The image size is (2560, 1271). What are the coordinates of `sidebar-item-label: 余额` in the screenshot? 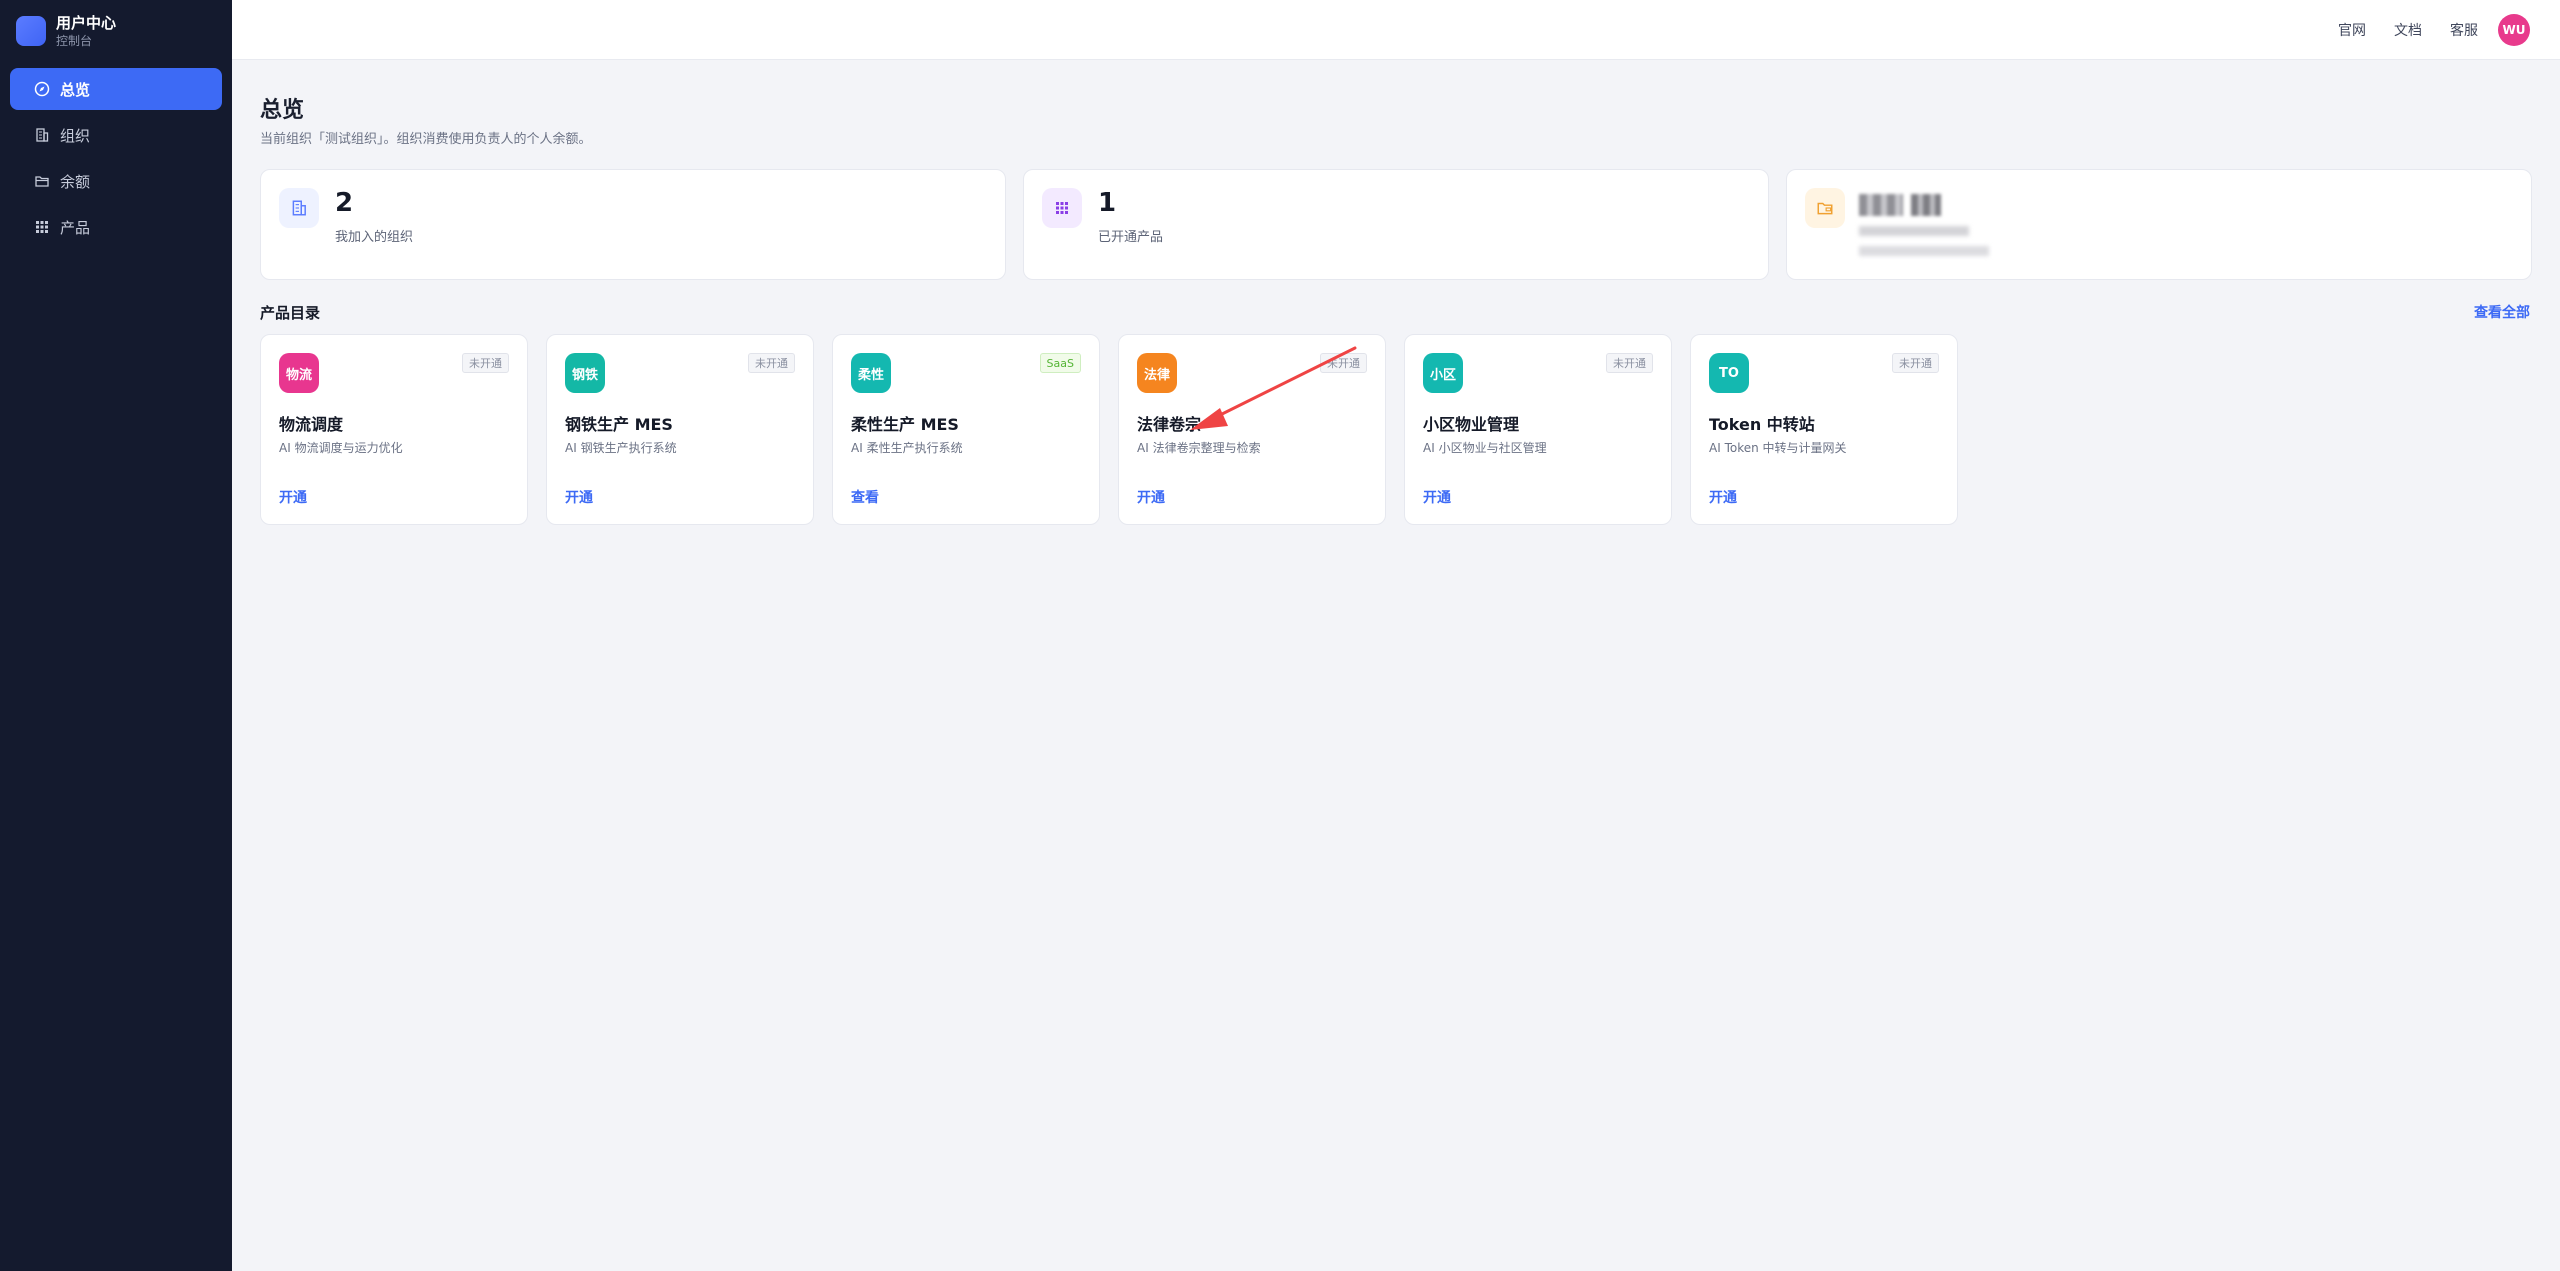 It's located at (75, 181).